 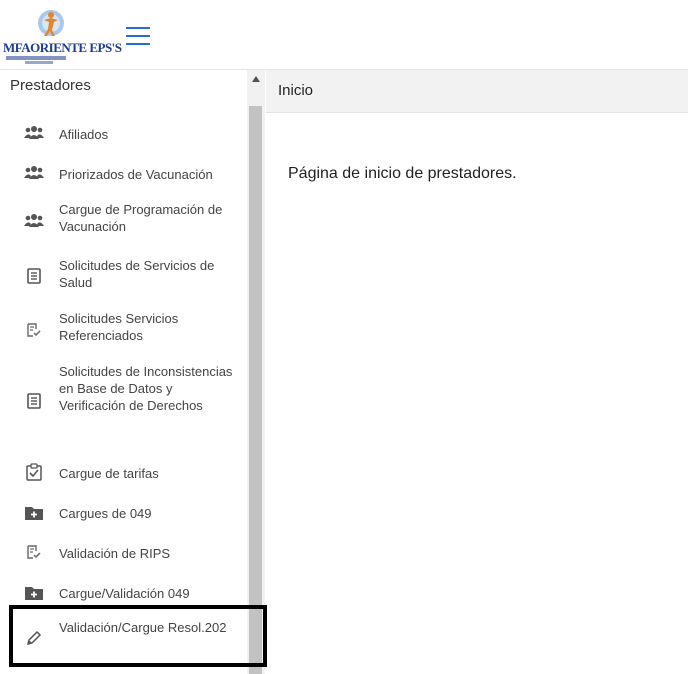 I want to click on sidebar-item-label: Cargue/Validación 049, so click(x=124, y=593).